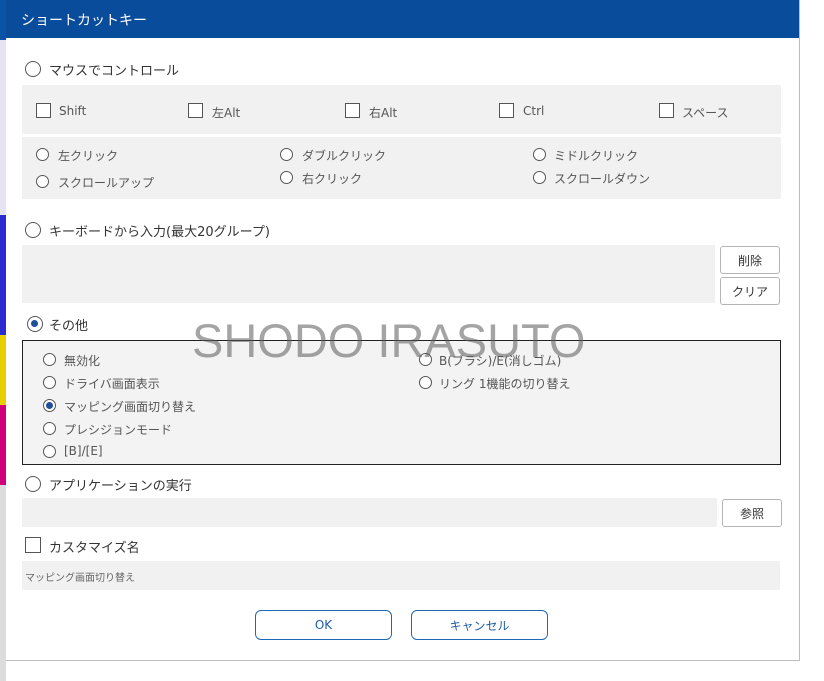  I want to click on run-app-radio, so click(33, 484).